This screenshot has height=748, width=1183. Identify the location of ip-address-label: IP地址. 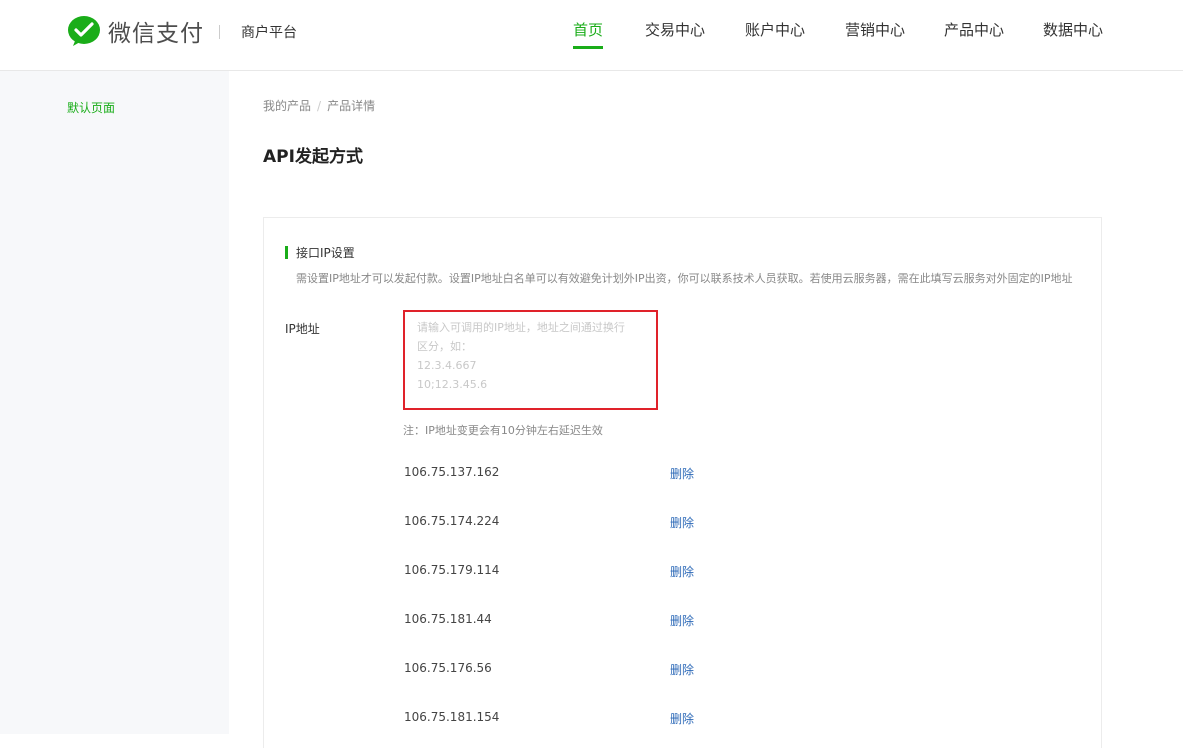
(302, 329).